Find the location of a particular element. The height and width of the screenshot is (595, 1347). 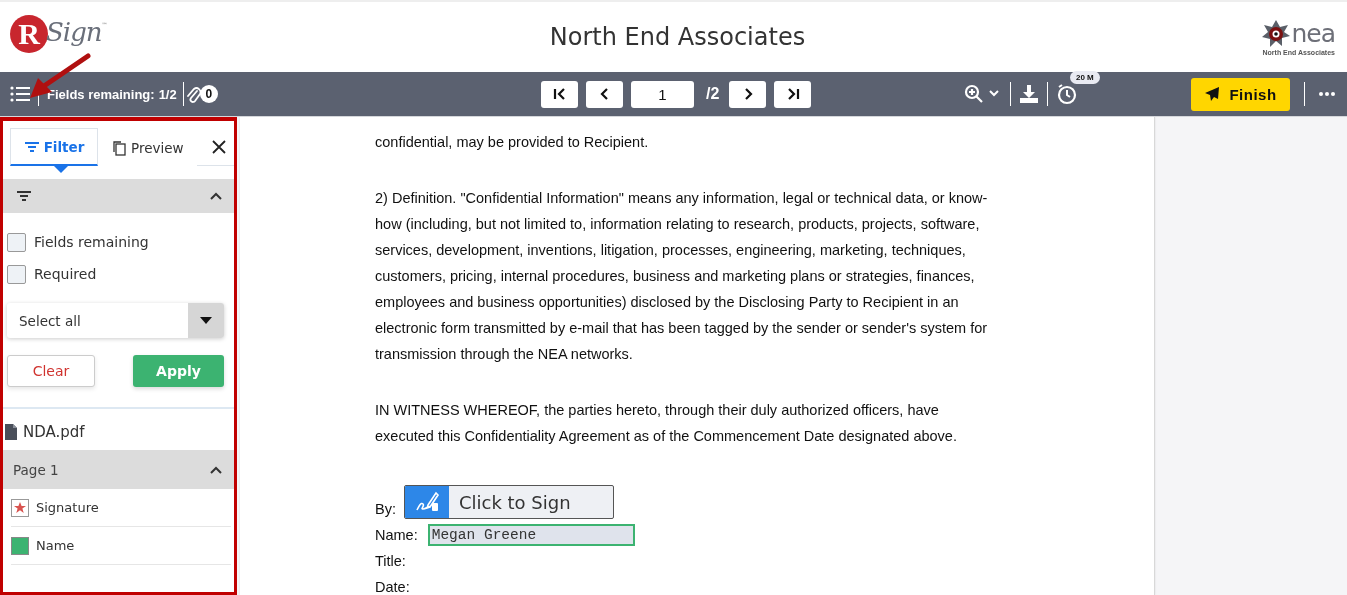

finish-button: Finish is located at coordinates (1240, 94).